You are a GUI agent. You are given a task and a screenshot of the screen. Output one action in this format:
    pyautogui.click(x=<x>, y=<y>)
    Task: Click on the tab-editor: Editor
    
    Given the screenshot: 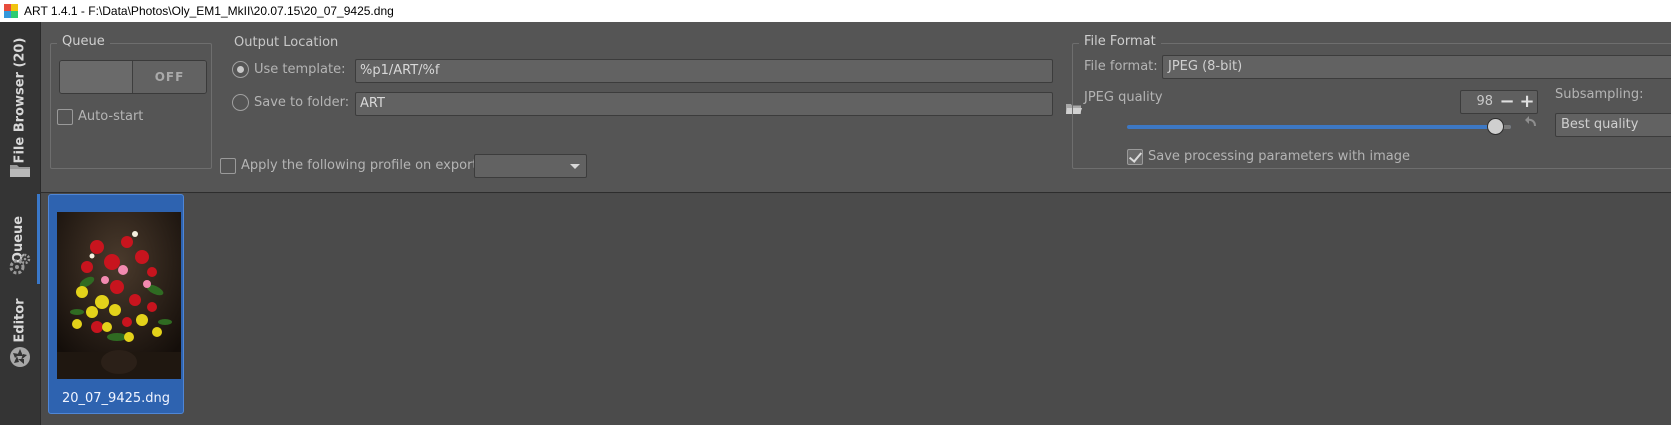 What is the action you would take?
    pyautogui.click(x=20, y=320)
    